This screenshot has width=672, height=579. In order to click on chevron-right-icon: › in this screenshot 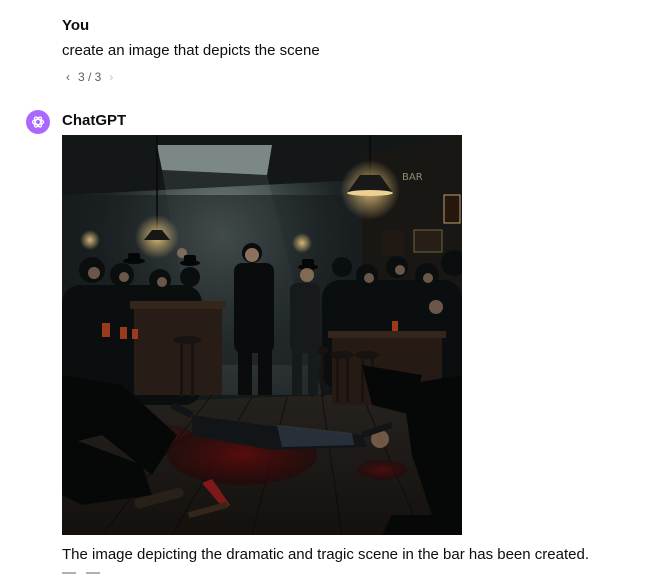, I will do `click(111, 77)`.